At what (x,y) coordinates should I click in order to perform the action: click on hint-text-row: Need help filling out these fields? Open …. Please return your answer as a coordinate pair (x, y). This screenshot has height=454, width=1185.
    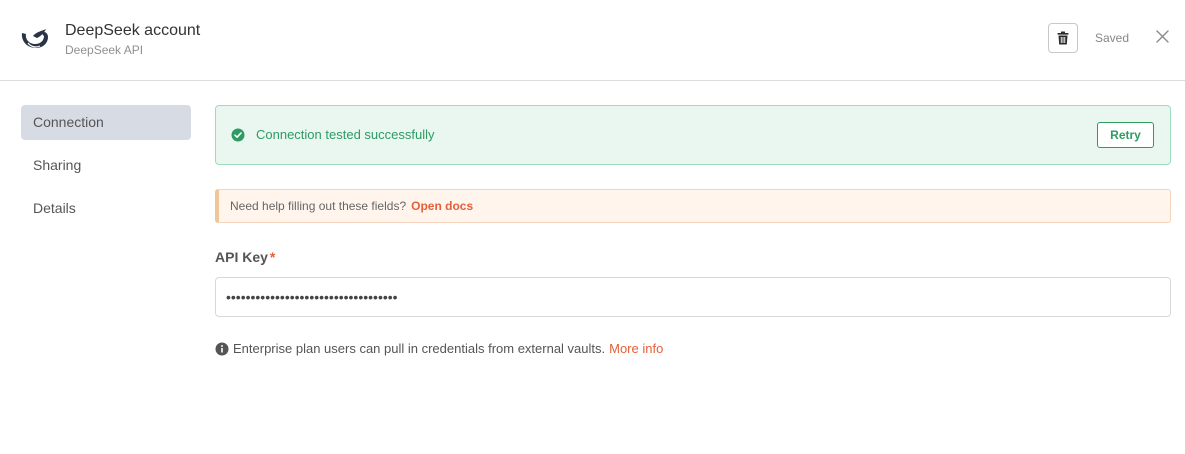
    Looking at the image, I should click on (351, 206).